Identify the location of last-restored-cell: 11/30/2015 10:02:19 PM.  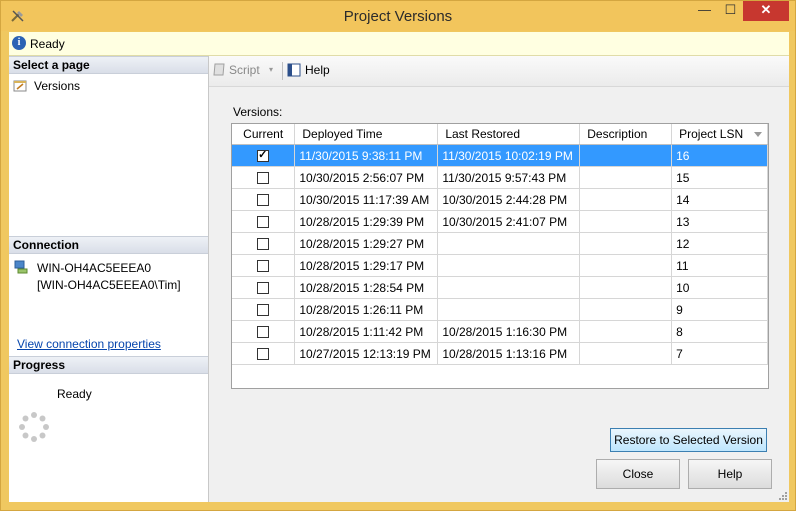
(509, 155).